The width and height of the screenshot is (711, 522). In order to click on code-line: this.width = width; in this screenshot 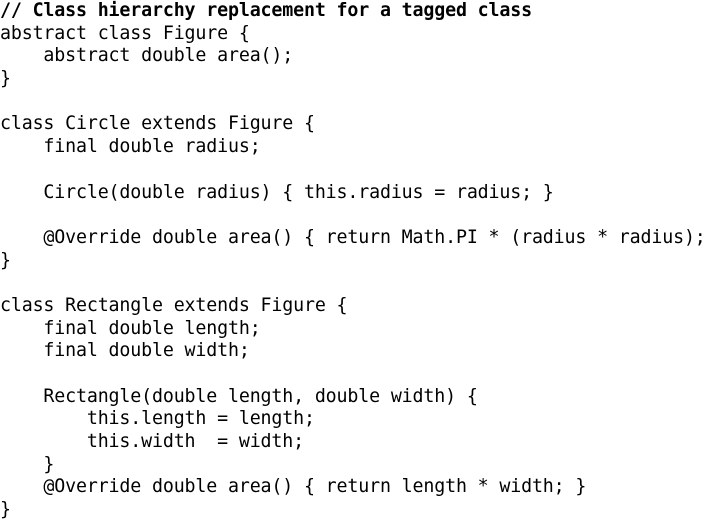, I will do `click(152, 442)`.